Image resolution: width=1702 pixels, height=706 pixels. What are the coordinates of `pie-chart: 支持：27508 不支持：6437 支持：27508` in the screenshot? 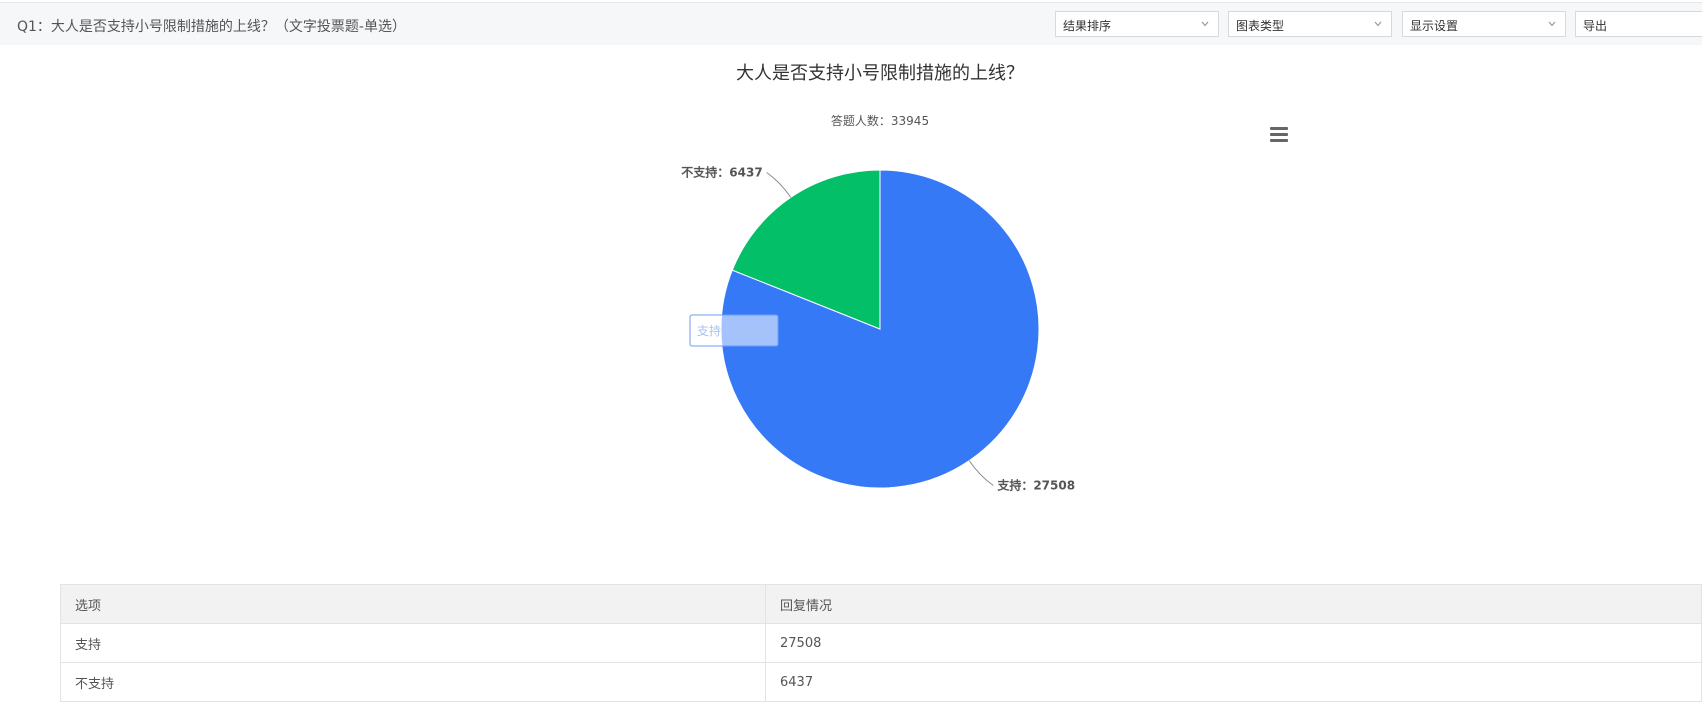 It's located at (878, 328).